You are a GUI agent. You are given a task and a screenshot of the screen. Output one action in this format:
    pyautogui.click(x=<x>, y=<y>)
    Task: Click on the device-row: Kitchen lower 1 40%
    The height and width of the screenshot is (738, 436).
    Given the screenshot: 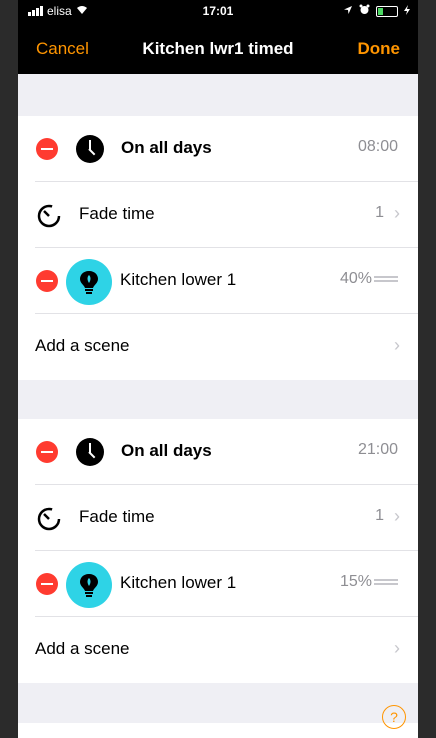 What is the action you would take?
    pyautogui.click(x=218, y=281)
    